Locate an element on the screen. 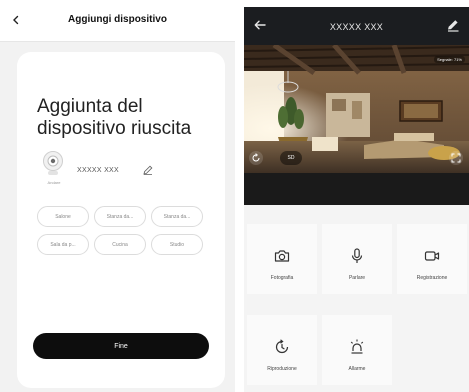 The width and height of the screenshot is (469, 392). record-button: Registrazione is located at coordinates (432, 259).